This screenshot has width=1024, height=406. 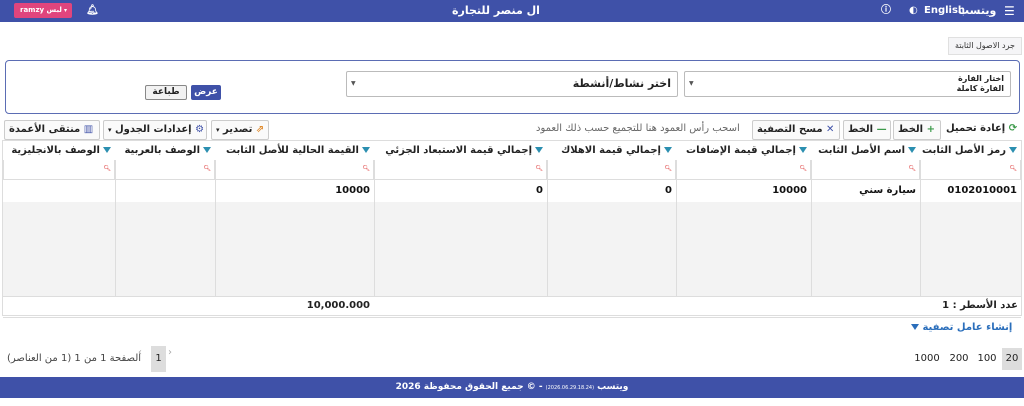 I want to click on column-header-arabic-desc: الوصف بالعربية, so click(x=165, y=151).